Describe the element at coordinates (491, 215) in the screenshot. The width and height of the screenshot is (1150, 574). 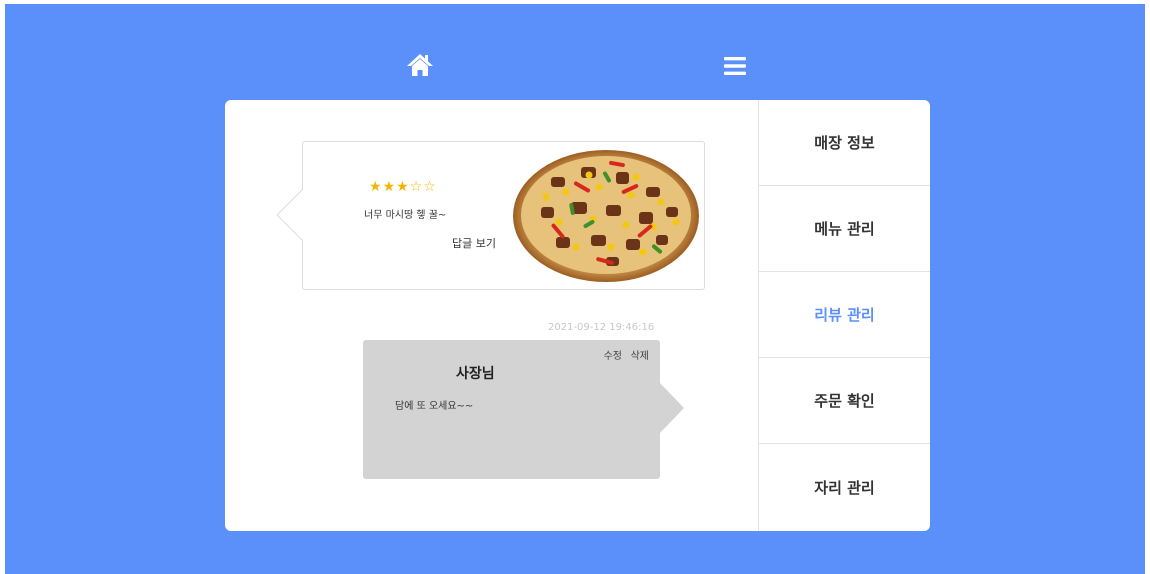
I see `review-card: ★★★☆☆ 너무 마시땅 헿 꿀~ 답글 보기` at that location.